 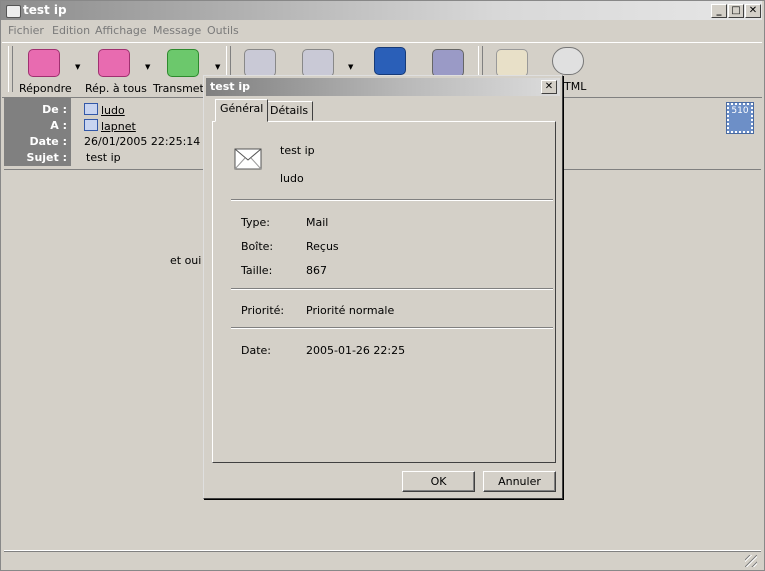 What do you see at coordinates (568, 61) in the screenshot?
I see `html-view-icon` at bounding box center [568, 61].